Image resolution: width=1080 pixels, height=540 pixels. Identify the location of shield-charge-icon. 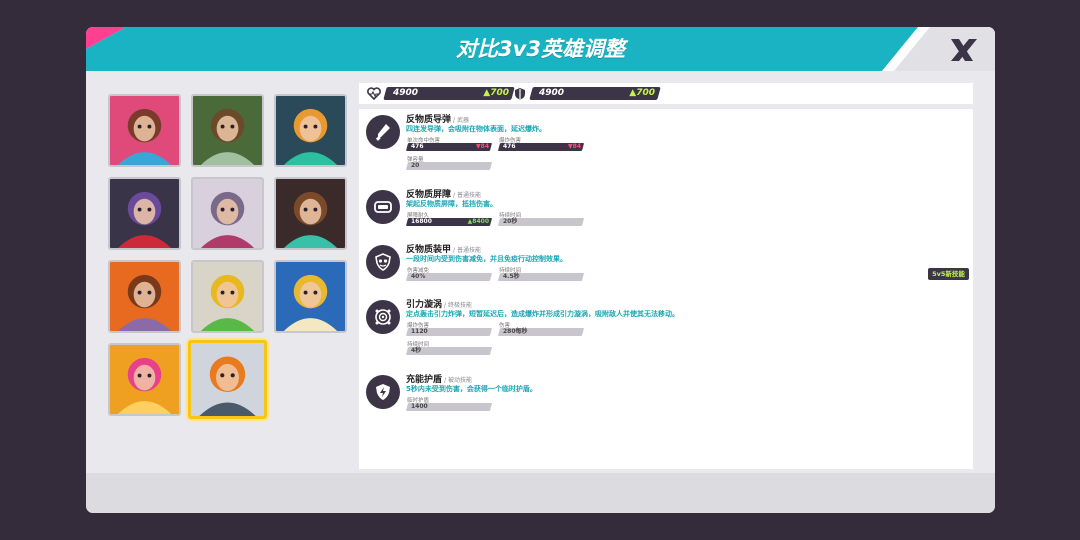
(383, 392).